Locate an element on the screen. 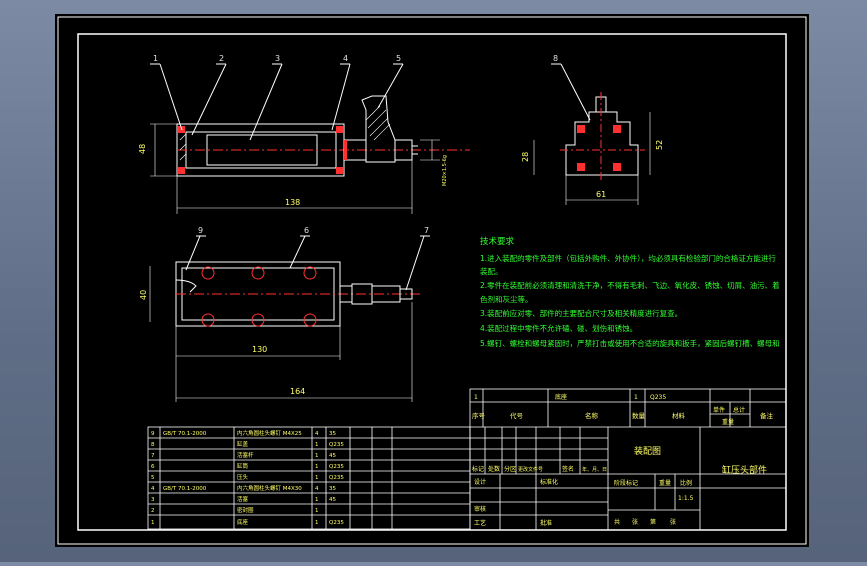 This screenshot has width=867, height=566. tb-header-remark: 备注 is located at coordinates (767, 415).